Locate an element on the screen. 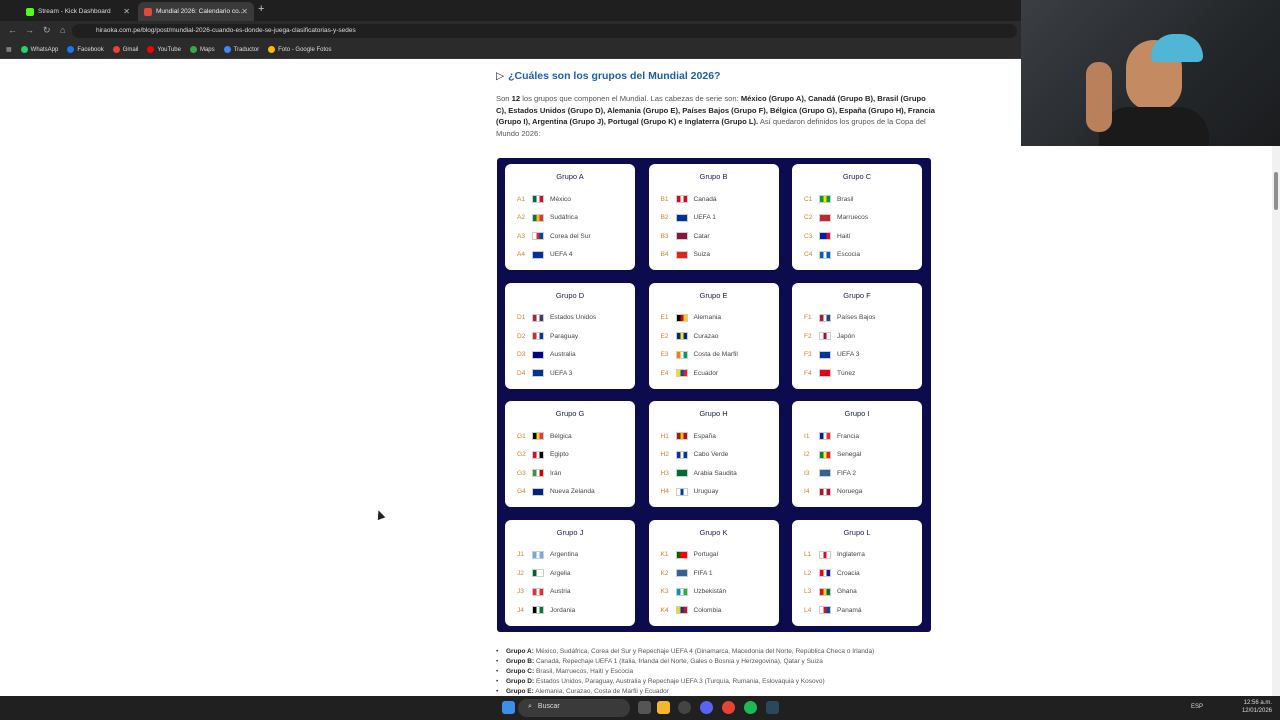 The width and height of the screenshot is (1280, 720). clock-time: 12:56 a.m. is located at coordinates (1257, 703).